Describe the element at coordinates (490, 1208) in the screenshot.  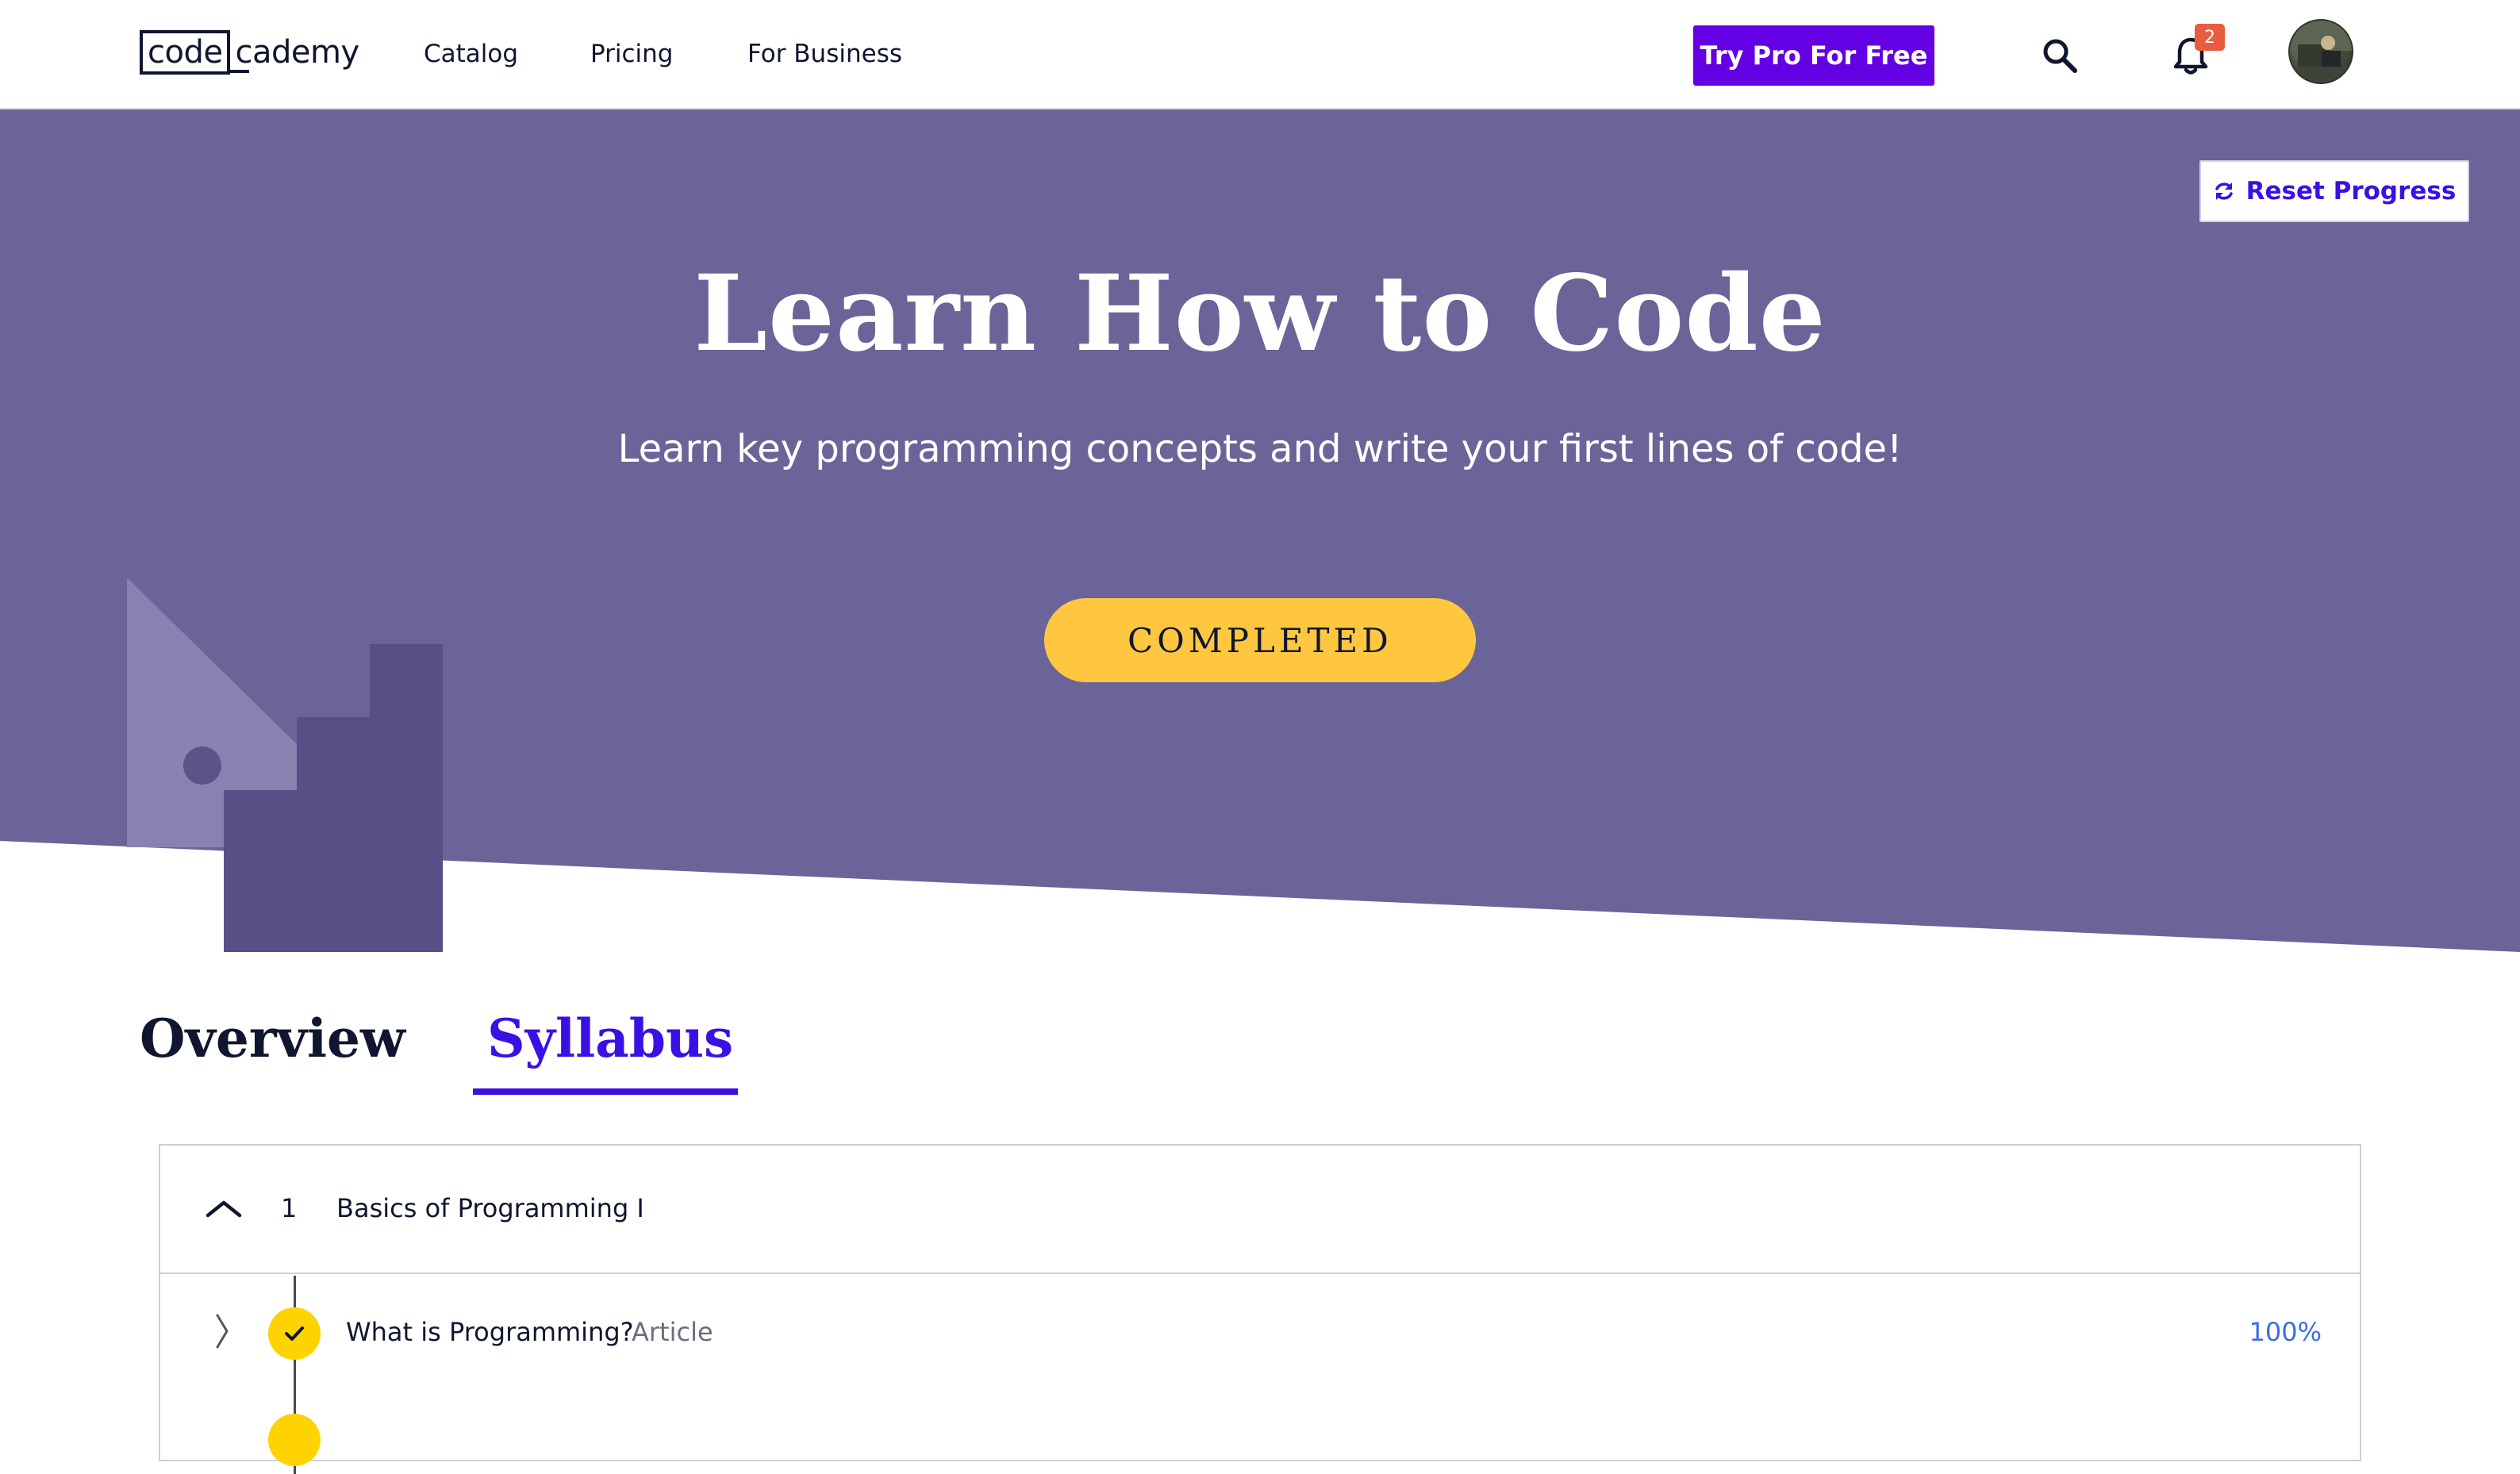
I see `module-title: Basics of Programming I` at that location.